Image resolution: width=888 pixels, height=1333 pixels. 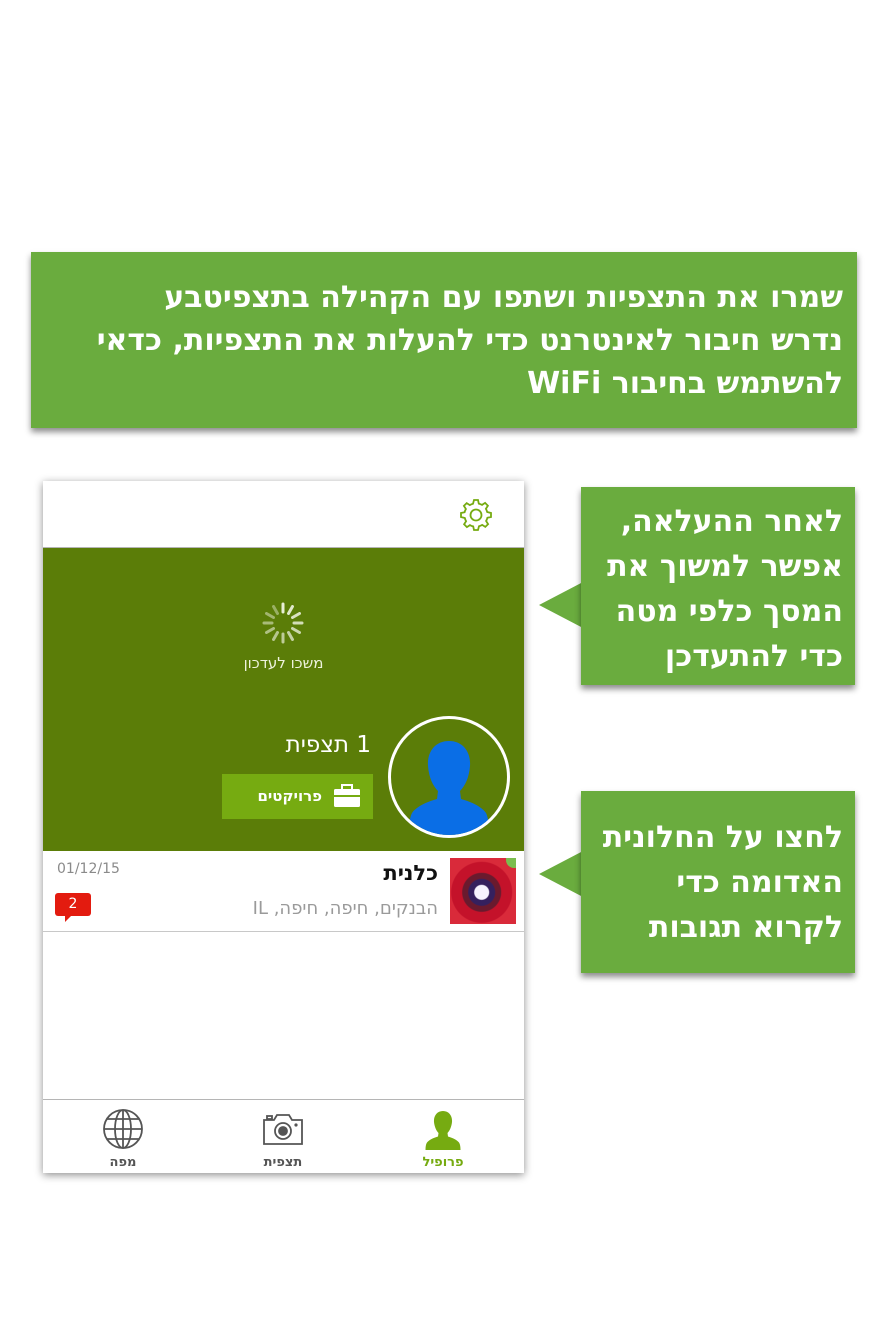 What do you see at coordinates (283, 699) in the screenshot?
I see `profile-header: משכו לעדכון 1 תצפית פרויקטים` at bounding box center [283, 699].